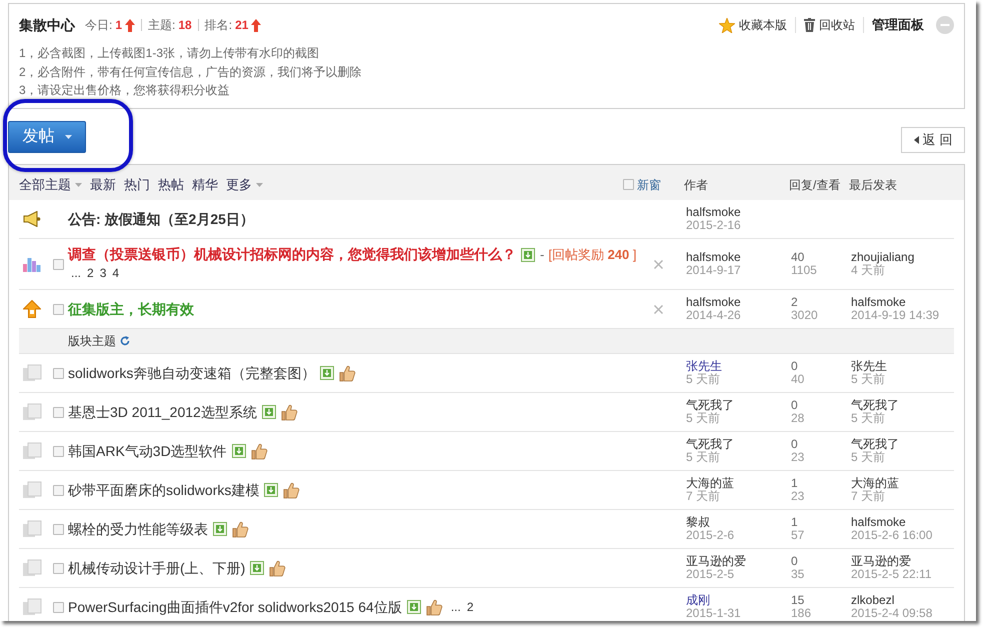 Image resolution: width=990 pixels, height=637 pixels. What do you see at coordinates (169, 53) in the screenshot?
I see `rule-text: 1，必含截图，上传截图1-3张，请勿上传带有水印的截图` at bounding box center [169, 53].